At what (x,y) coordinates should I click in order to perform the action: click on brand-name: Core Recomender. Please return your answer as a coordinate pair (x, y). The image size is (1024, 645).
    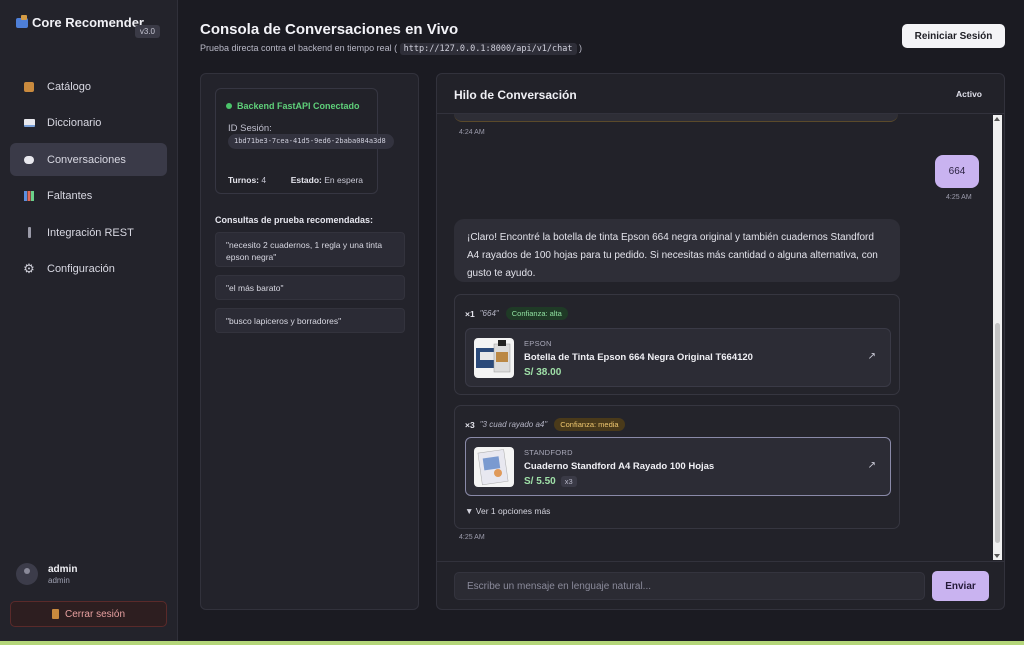
    Looking at the image, I should click on (88, 22).